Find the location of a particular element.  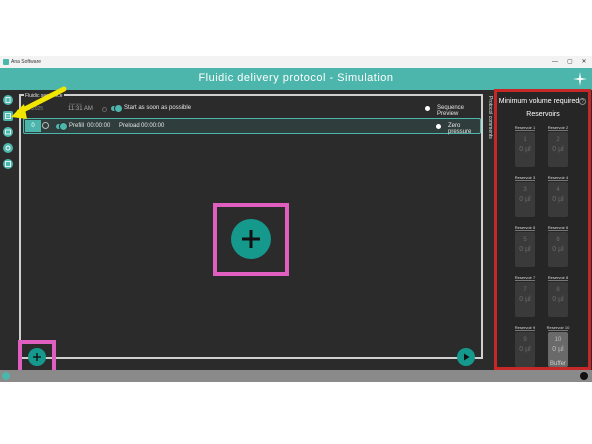

sequence-label: Fluidic sequence is located at coordinates (44, 96).